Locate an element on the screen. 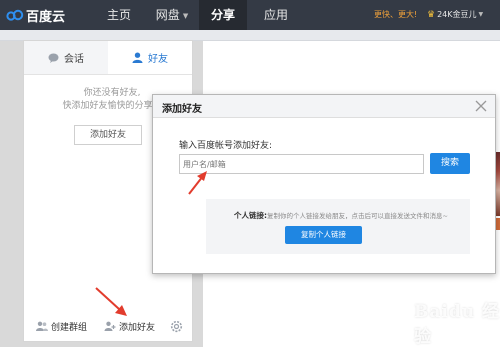  user-name: 24K金豆儿 is located at coordinates (457, 14).